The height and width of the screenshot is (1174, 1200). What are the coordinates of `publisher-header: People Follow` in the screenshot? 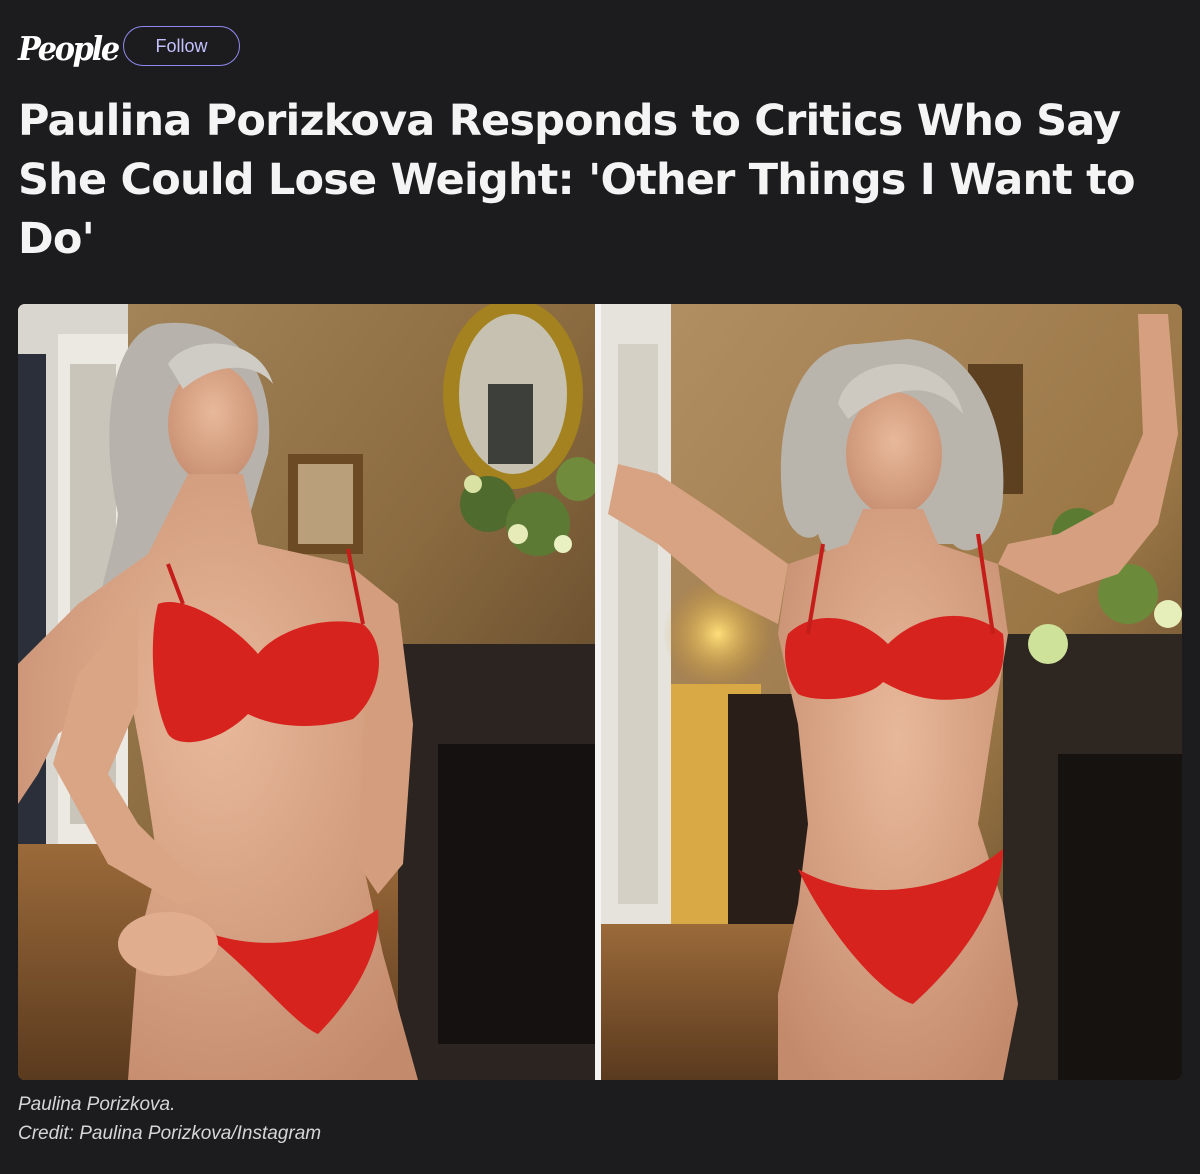 It's located at (129, 48).